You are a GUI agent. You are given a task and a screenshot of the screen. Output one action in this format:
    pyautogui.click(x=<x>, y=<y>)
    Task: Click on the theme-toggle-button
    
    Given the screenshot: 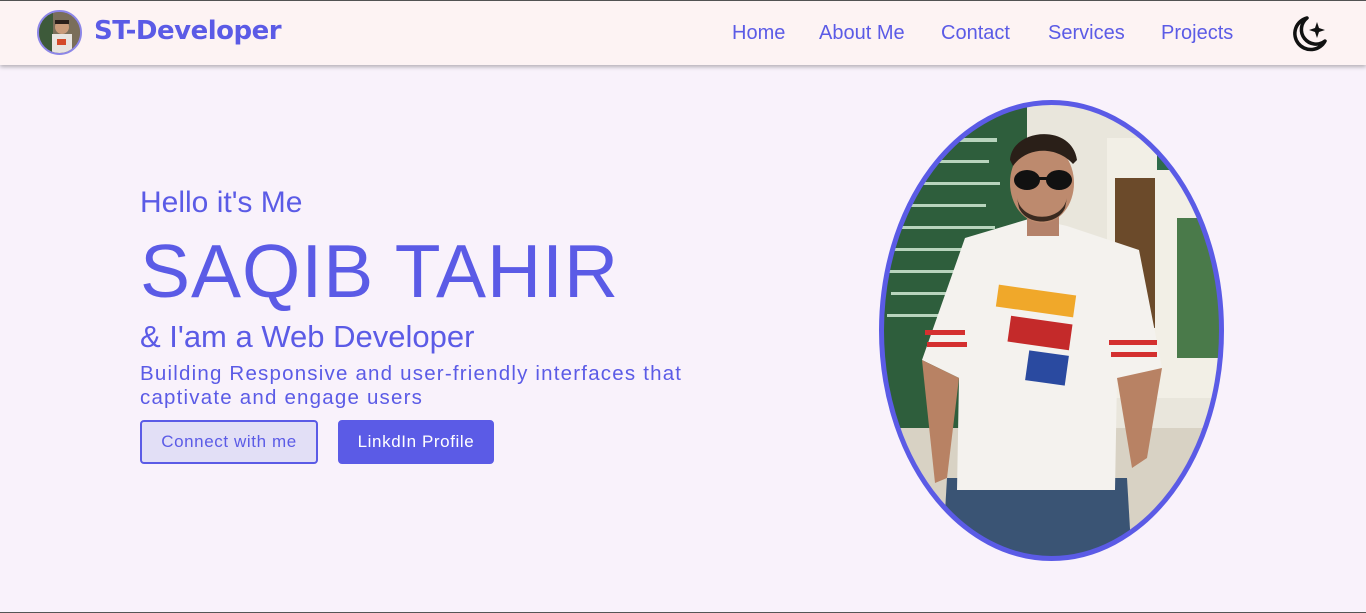 What is the action you would take?
    pyautogui.click(x=1309, y=35)
    